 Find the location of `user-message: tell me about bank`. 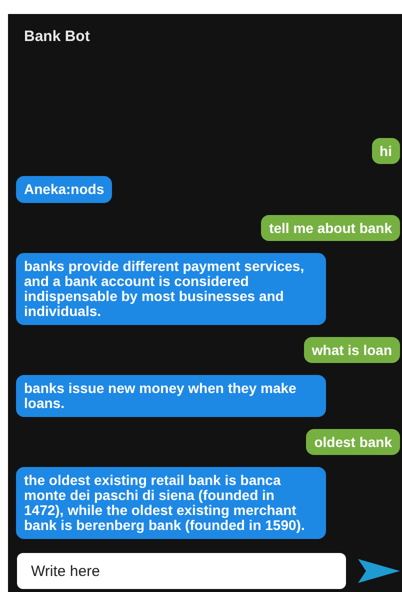

user-message: tell me about bank is located at coordinates (330, 228).